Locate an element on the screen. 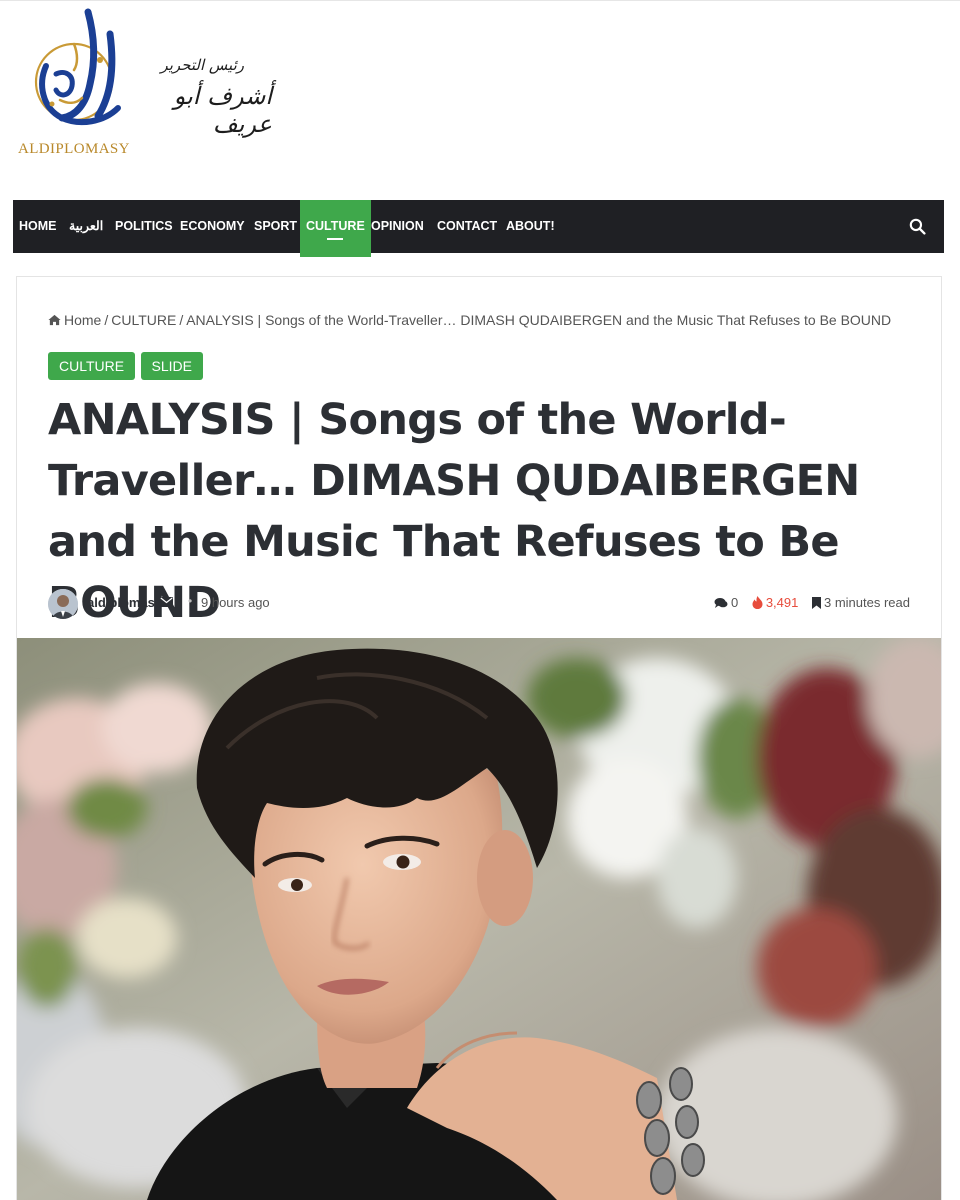 The height and width of the screenshot is (1200, 960). home-icon is located at coordinates (54, 320).